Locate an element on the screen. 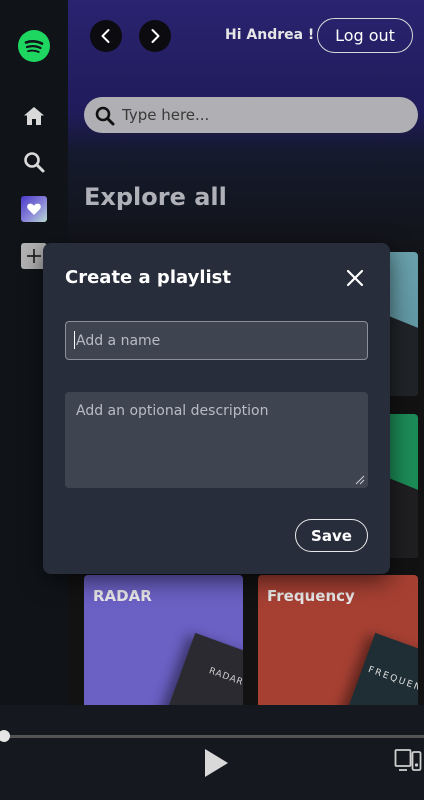 The width and height of the screenshot is (424, 800). devices-icon is located at coordinates (408, 760).